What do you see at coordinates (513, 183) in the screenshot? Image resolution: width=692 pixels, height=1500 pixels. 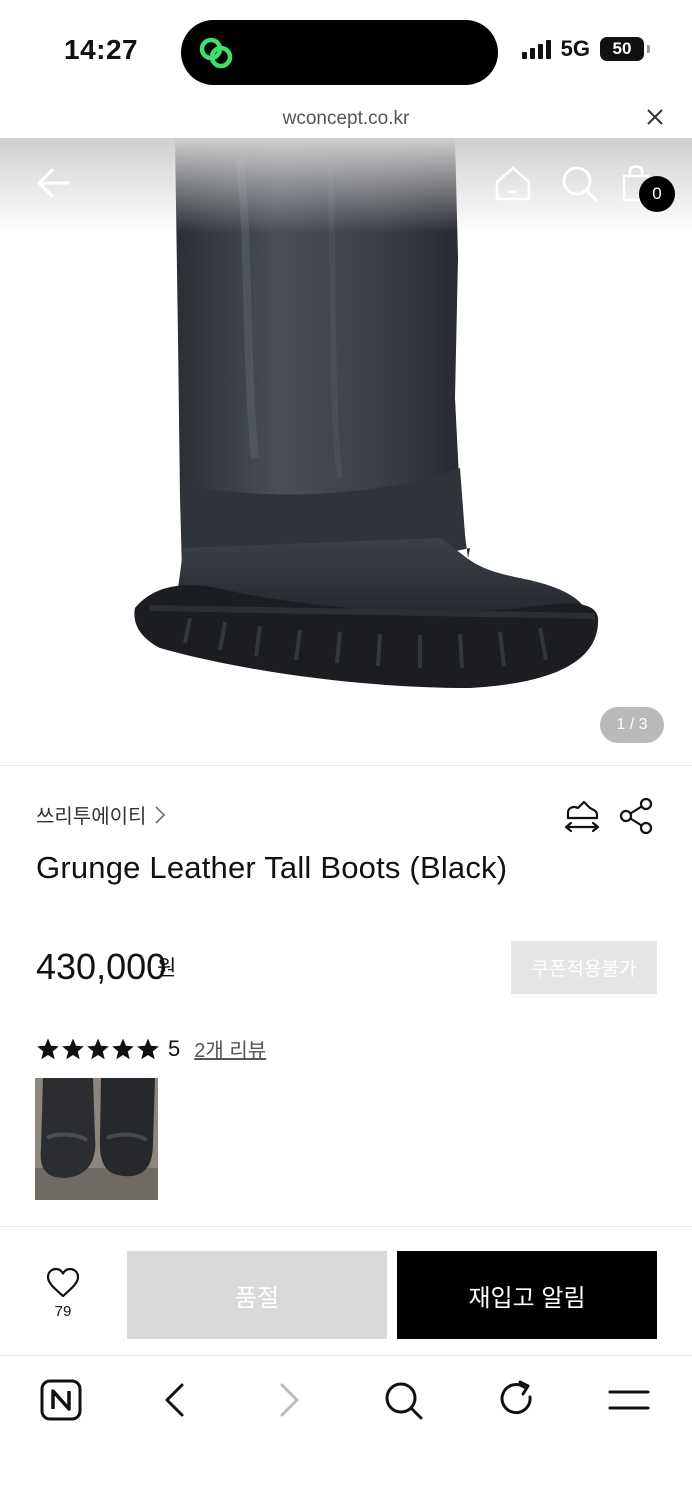 I see `home-icon` at bounding box center [513, 183].